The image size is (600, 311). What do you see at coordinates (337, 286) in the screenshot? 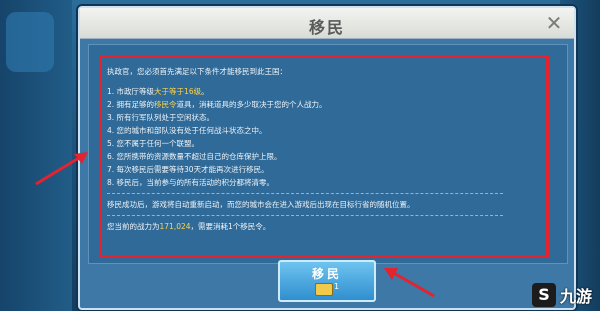
I see `token-cost: 1` at bounding box center [337, 286].